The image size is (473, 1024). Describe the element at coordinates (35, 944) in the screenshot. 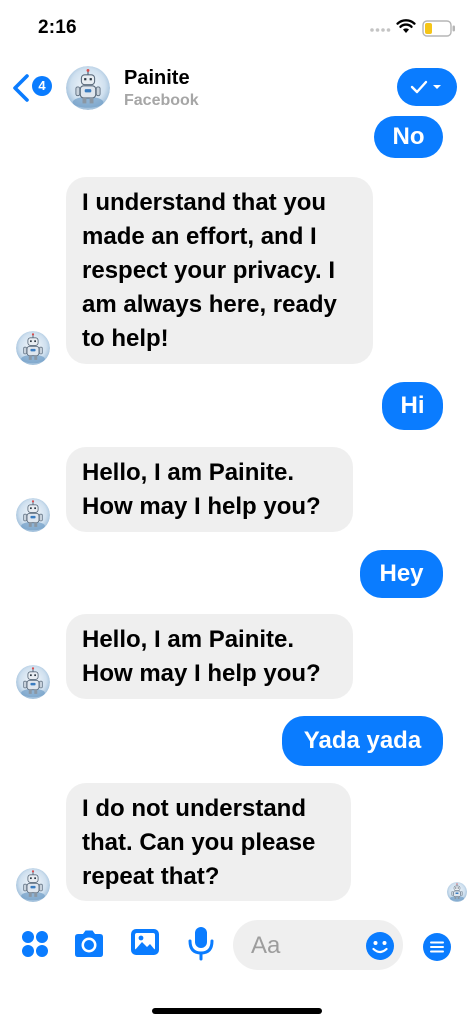

I see `apps-grid-icon` at that location.